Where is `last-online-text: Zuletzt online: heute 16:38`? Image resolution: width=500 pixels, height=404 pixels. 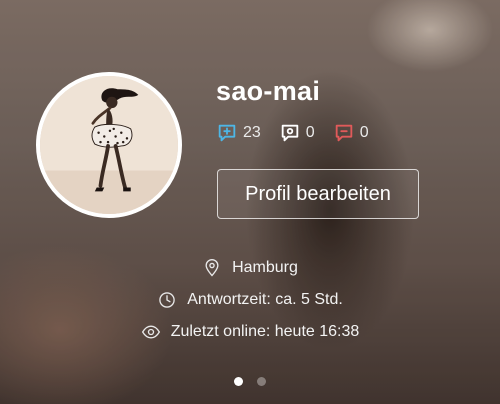 last-online-text: Zuletzt online: heute 16:38 is located at coordinates (265, 331).